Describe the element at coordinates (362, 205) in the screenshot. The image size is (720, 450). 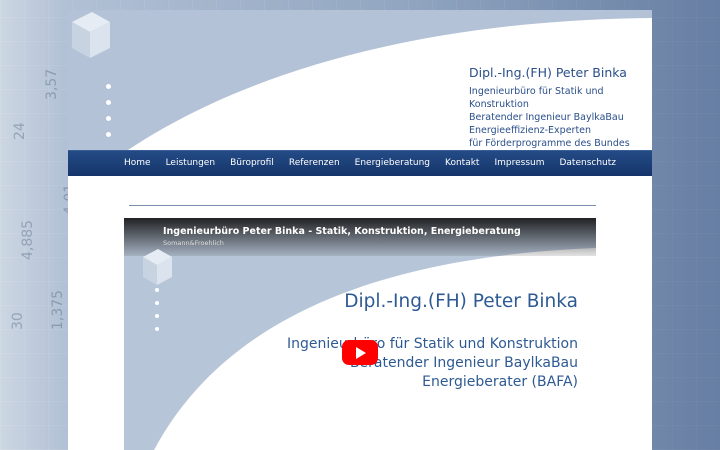
I see `content-divider` at that location.